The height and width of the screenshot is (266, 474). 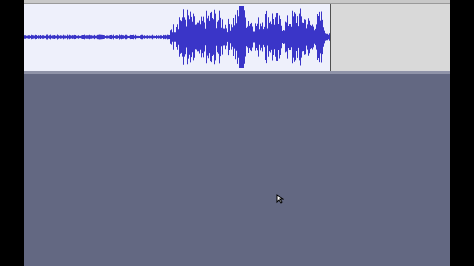 I want to click on empty-track-region, so click(x=390, y=37).